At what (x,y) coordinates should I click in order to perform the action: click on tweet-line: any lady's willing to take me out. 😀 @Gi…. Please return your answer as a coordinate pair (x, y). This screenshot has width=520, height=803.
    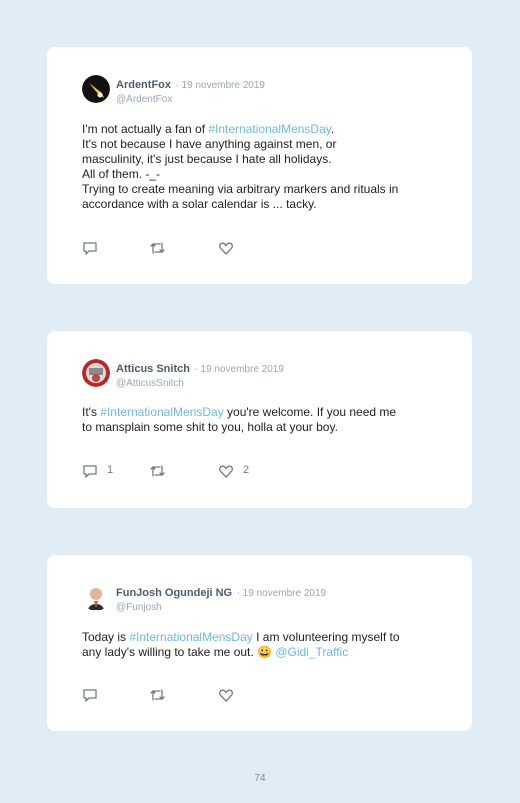
    Looking at the image, I should click on (215, 652).